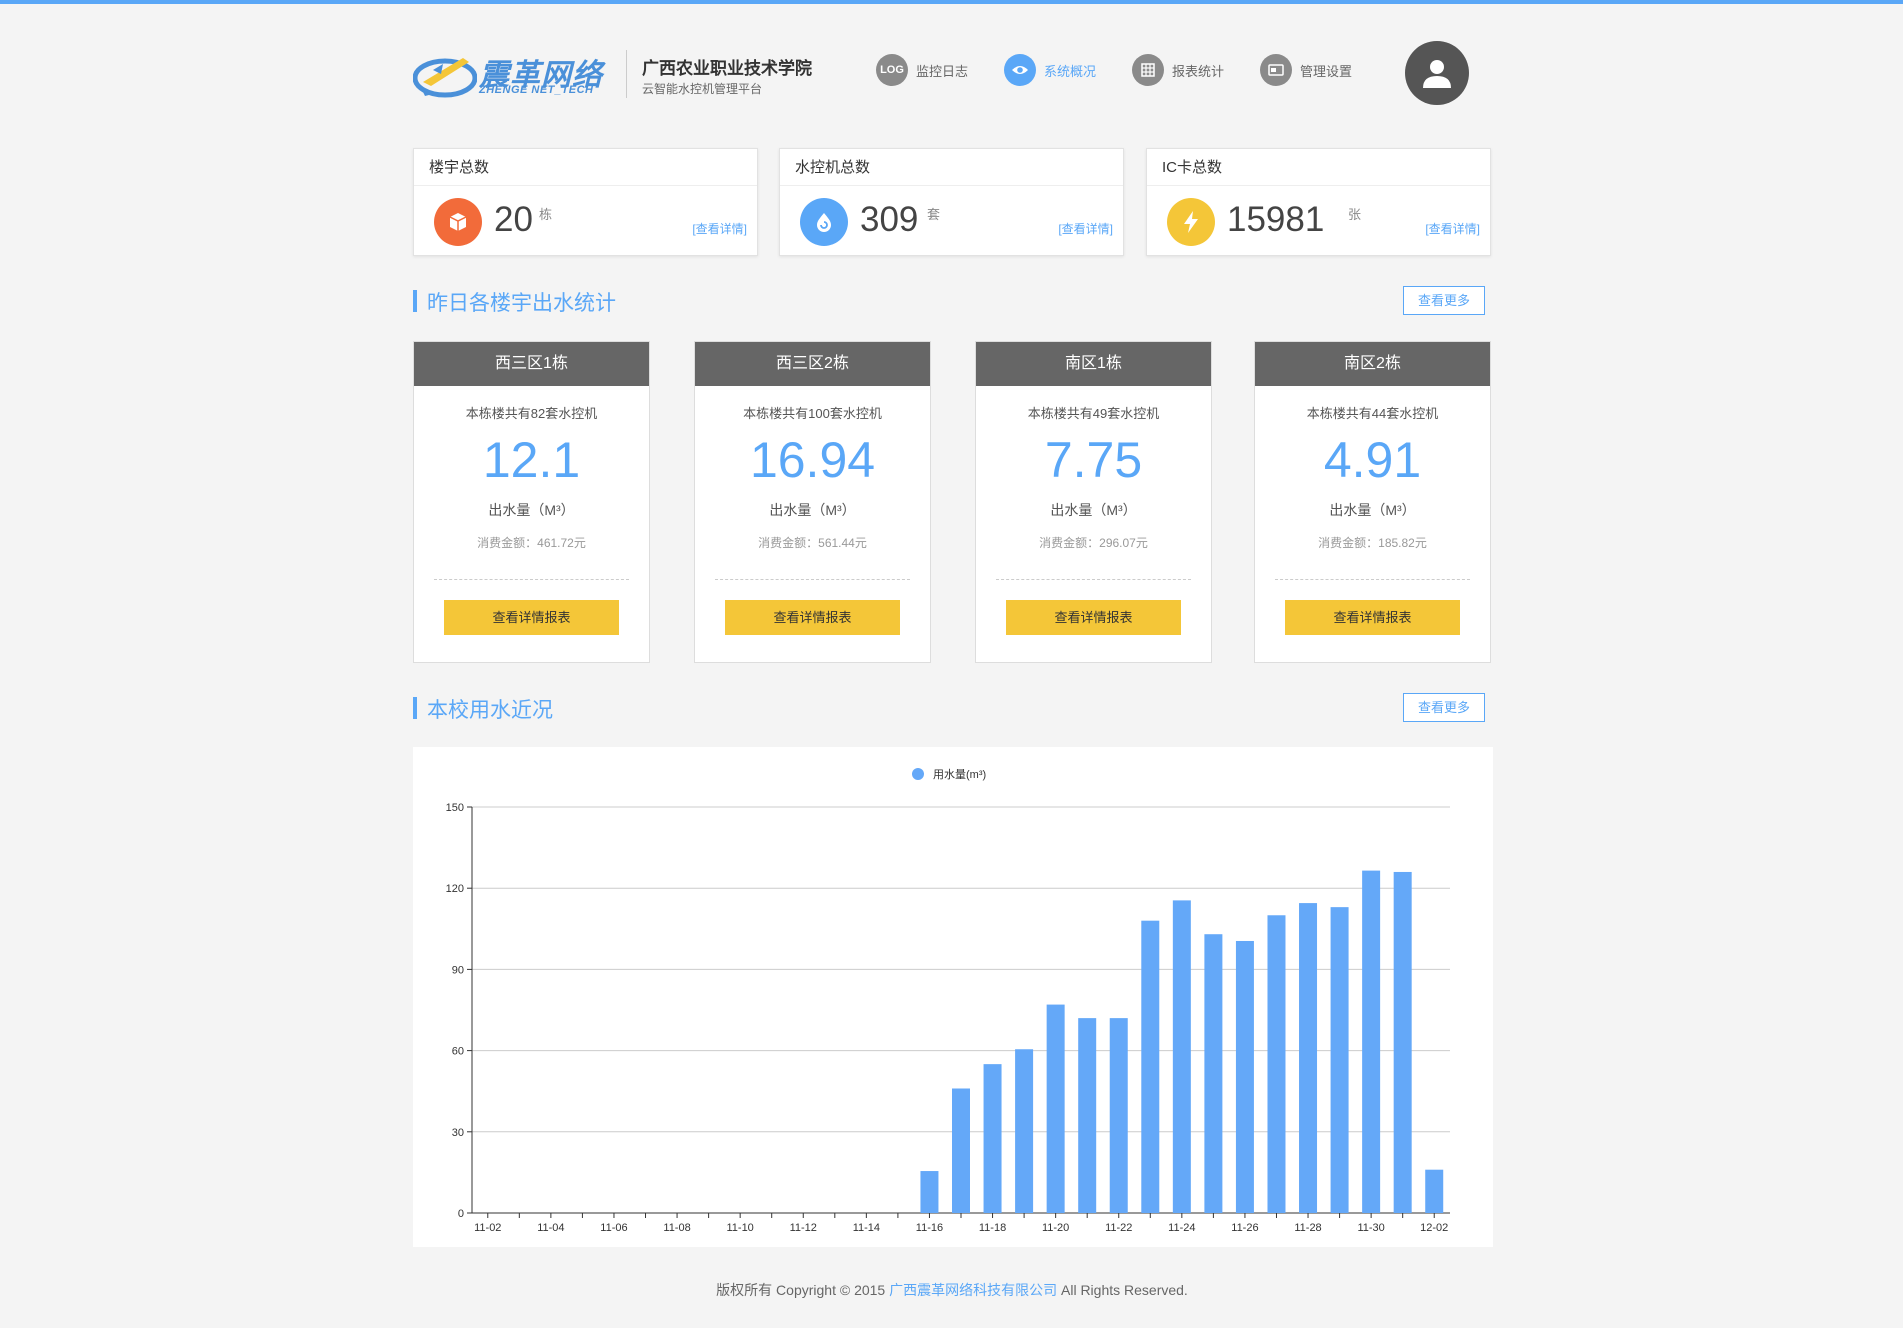 This screenshot has width=1903, height=1328. Describe the element at coordinates (458, 222) in the screenshot. I see `cube-icon` at that location.